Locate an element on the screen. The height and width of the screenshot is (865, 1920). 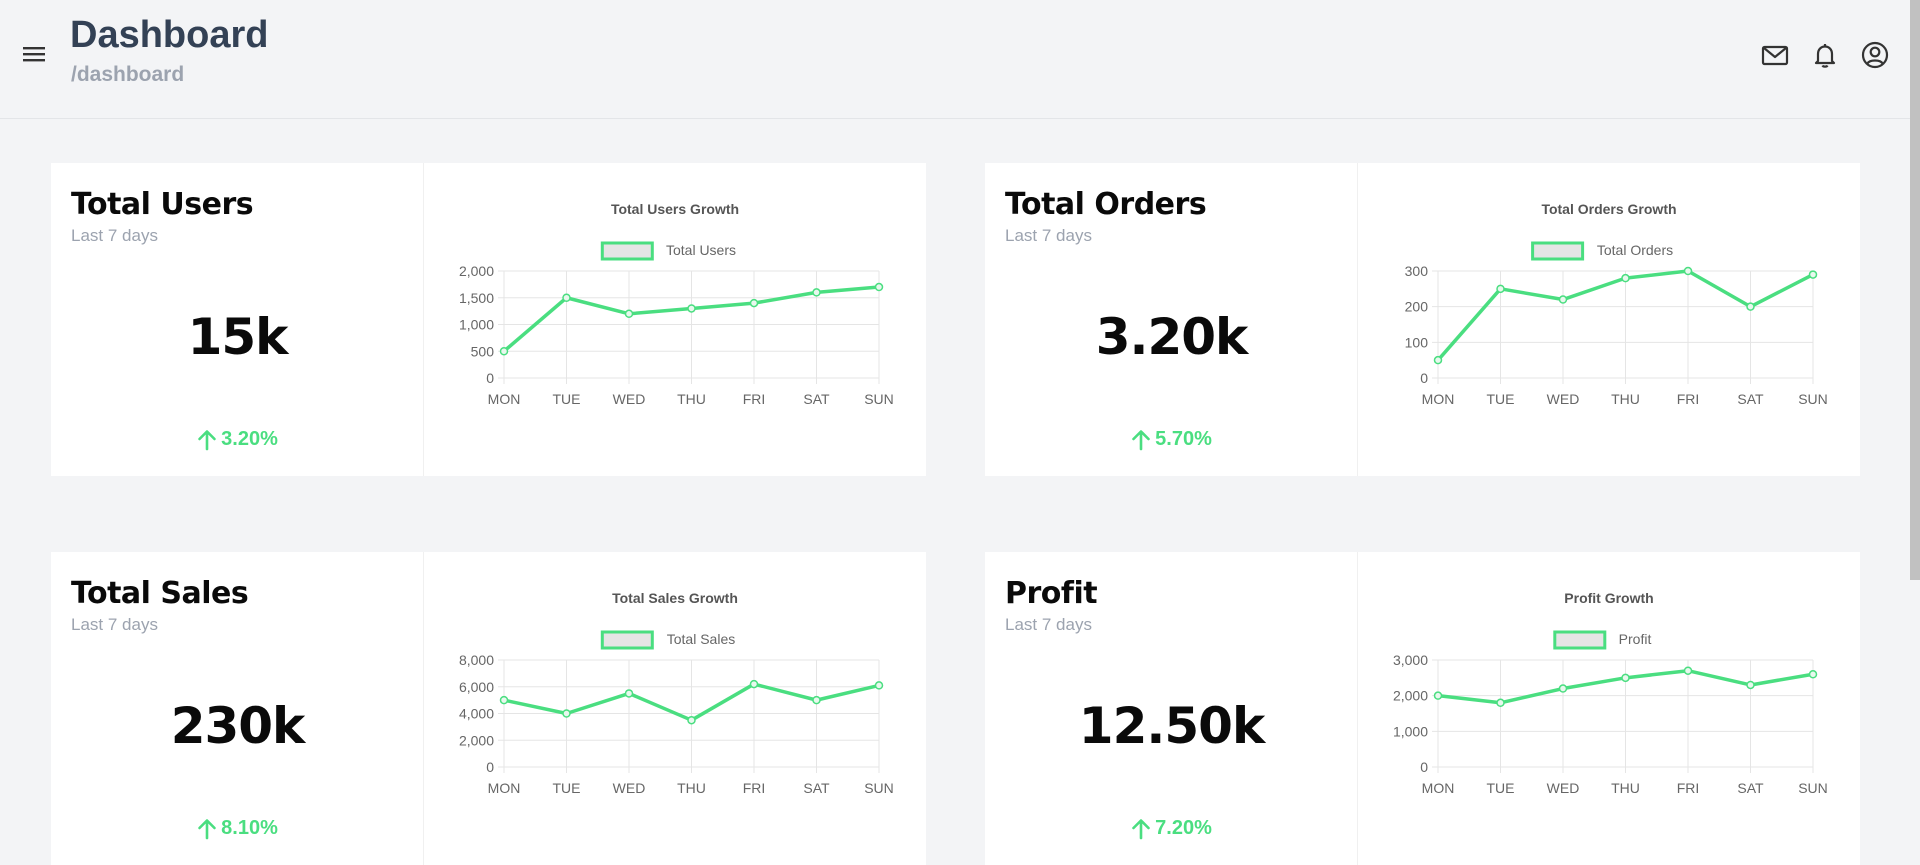
y-tick-label: 8,000 is located at coordinates (476, 660).